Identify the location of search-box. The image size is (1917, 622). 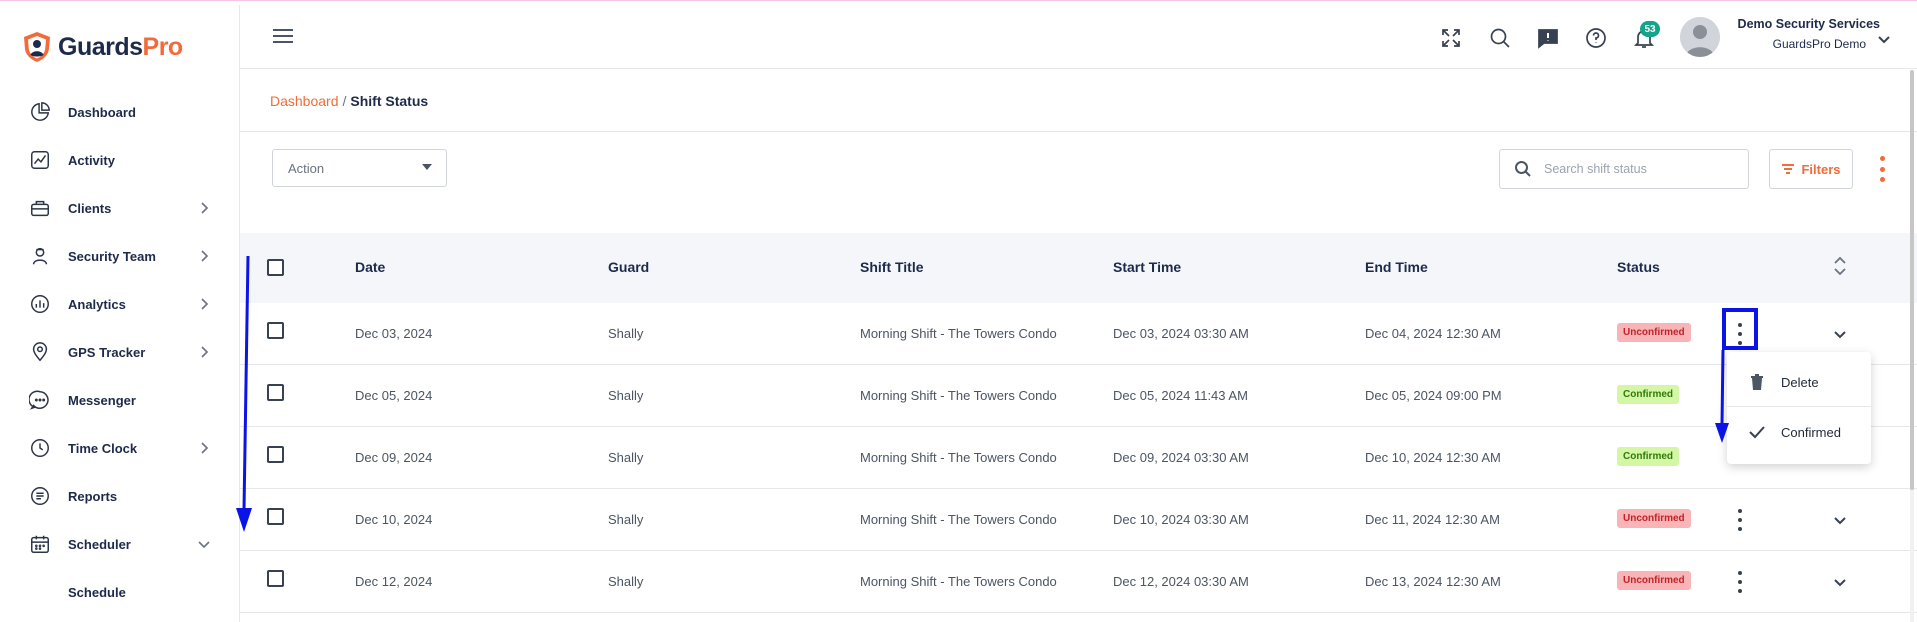
(1624, 169).